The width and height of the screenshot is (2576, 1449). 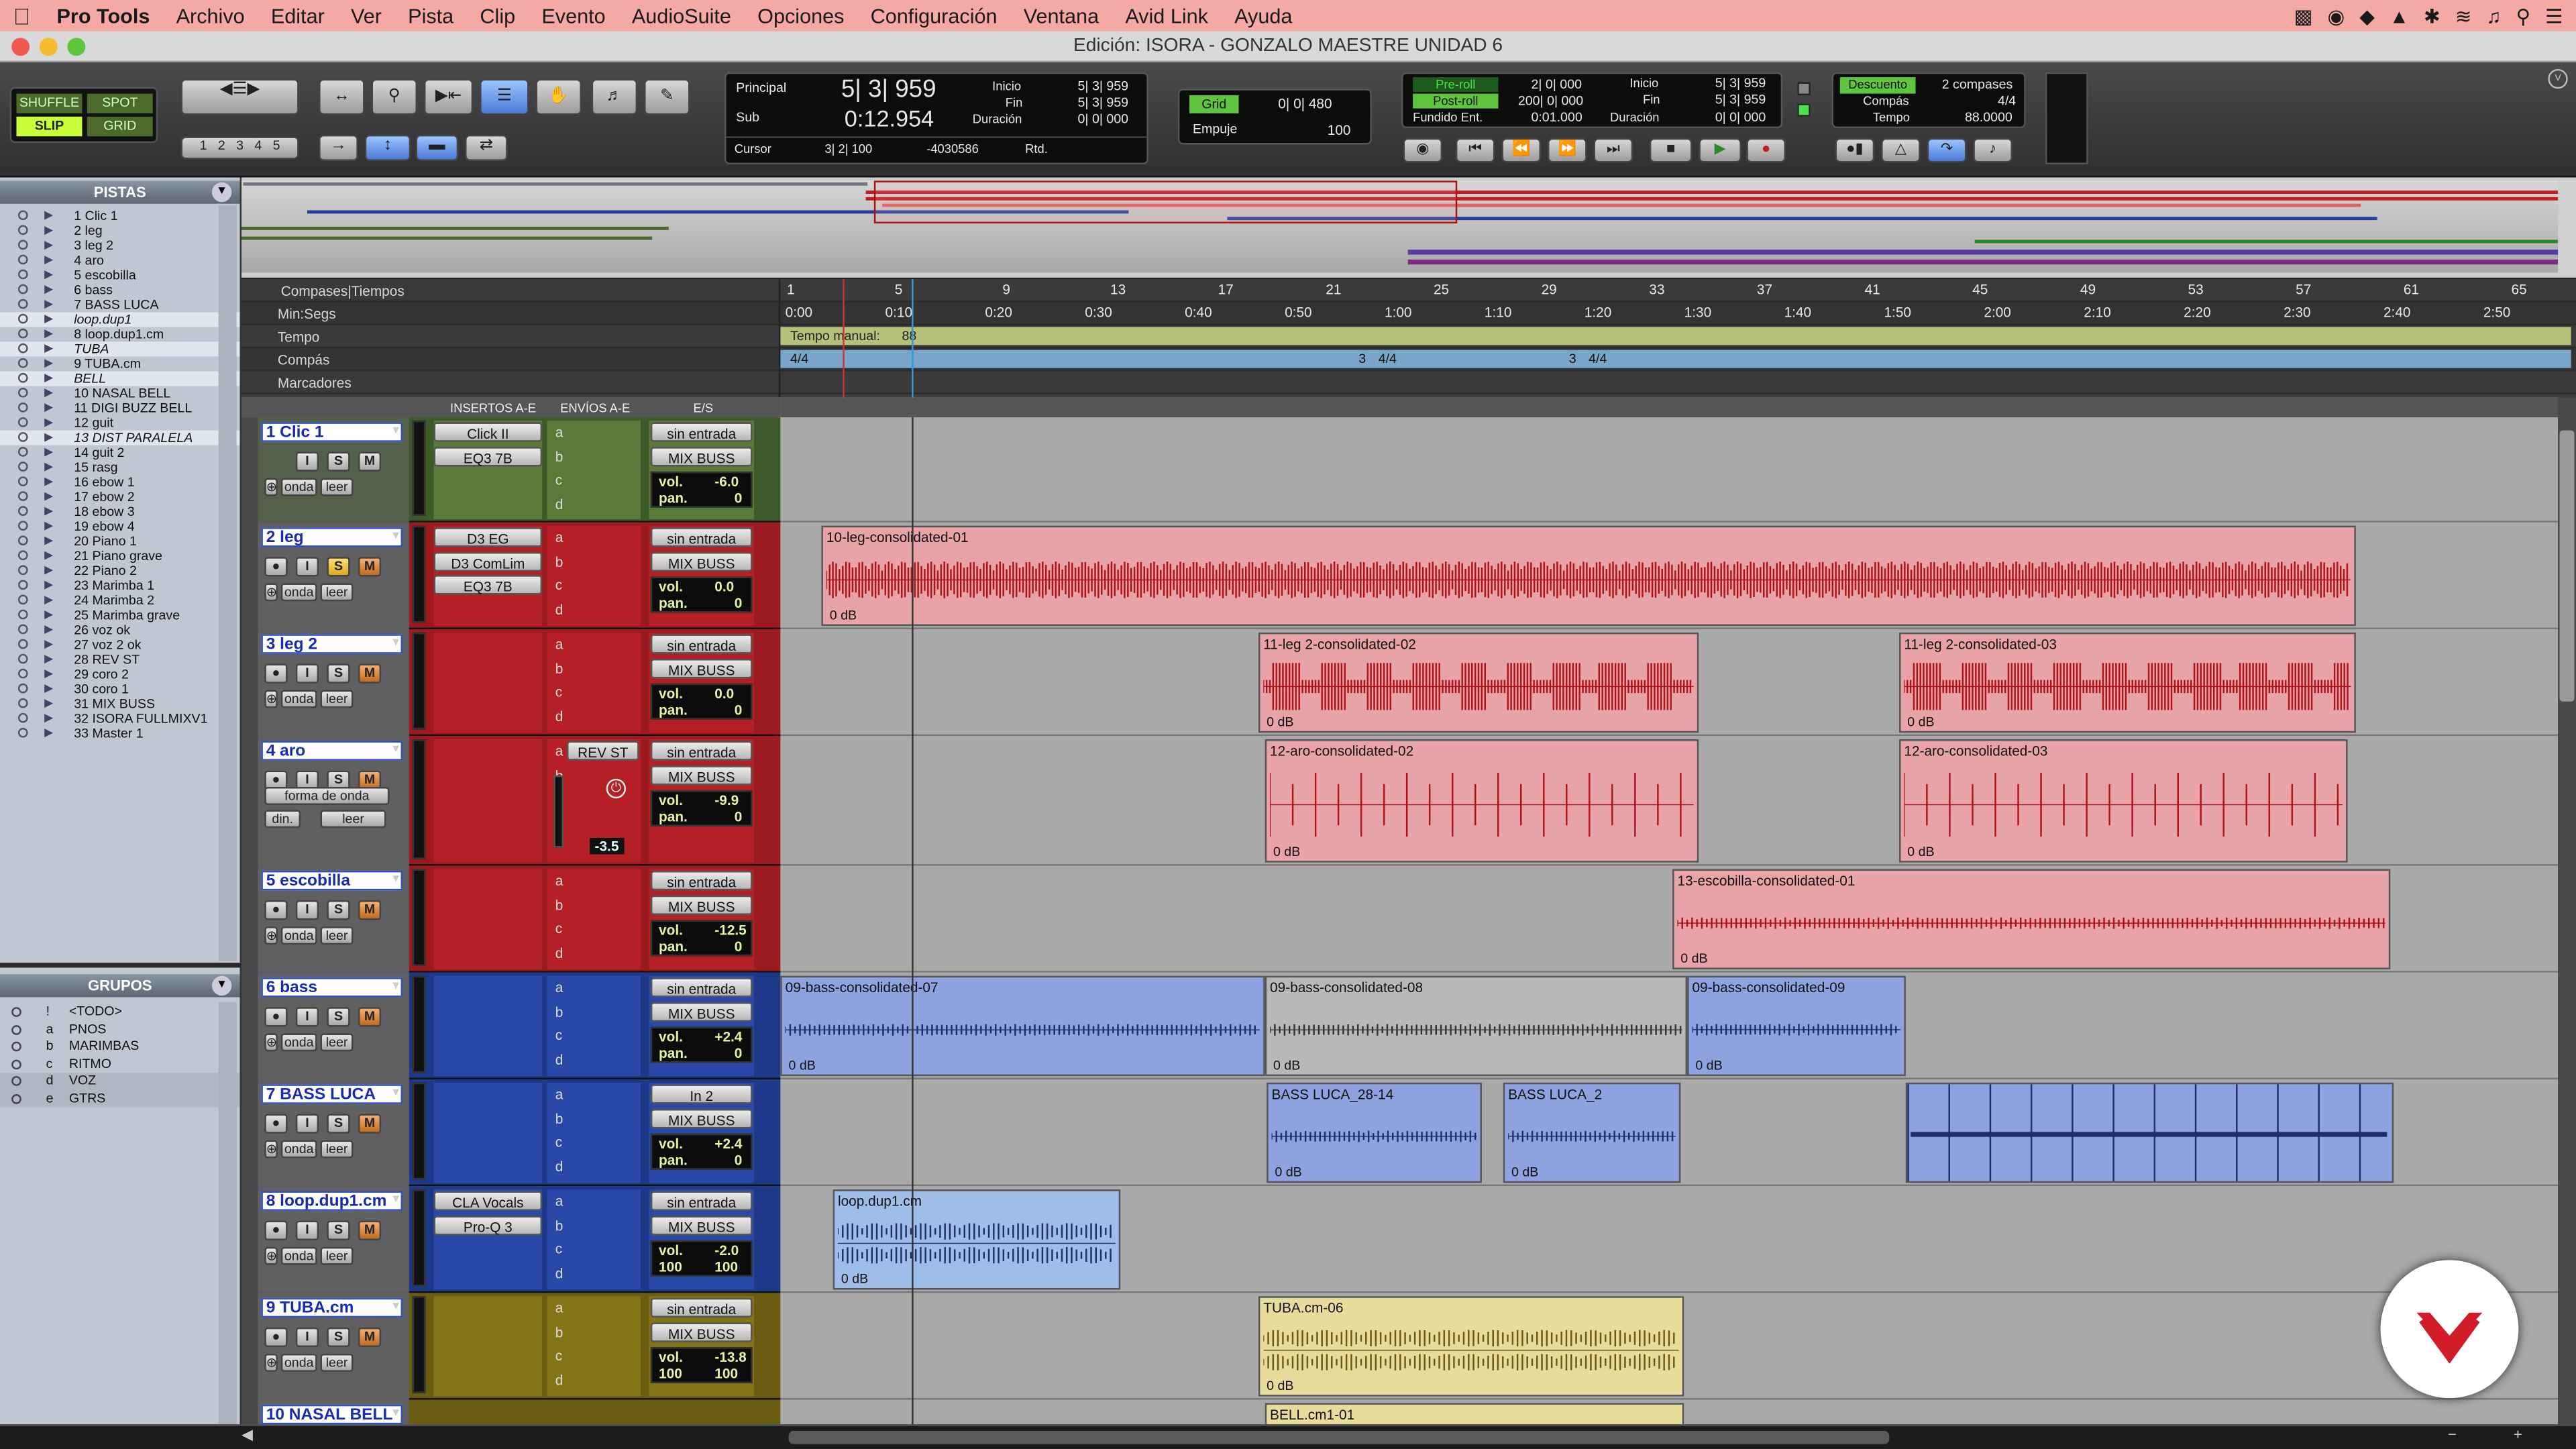 I want to click on countoff-label: Descuento, so click(x=1877, y=85).